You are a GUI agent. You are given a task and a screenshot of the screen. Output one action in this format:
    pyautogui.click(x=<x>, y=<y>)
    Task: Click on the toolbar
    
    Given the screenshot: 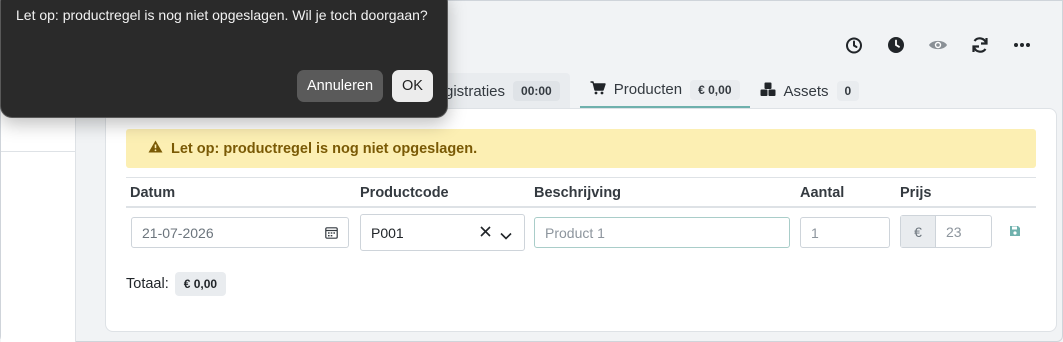 What is the action you would take?
    pyautogui.click(x=938, y=45)
    